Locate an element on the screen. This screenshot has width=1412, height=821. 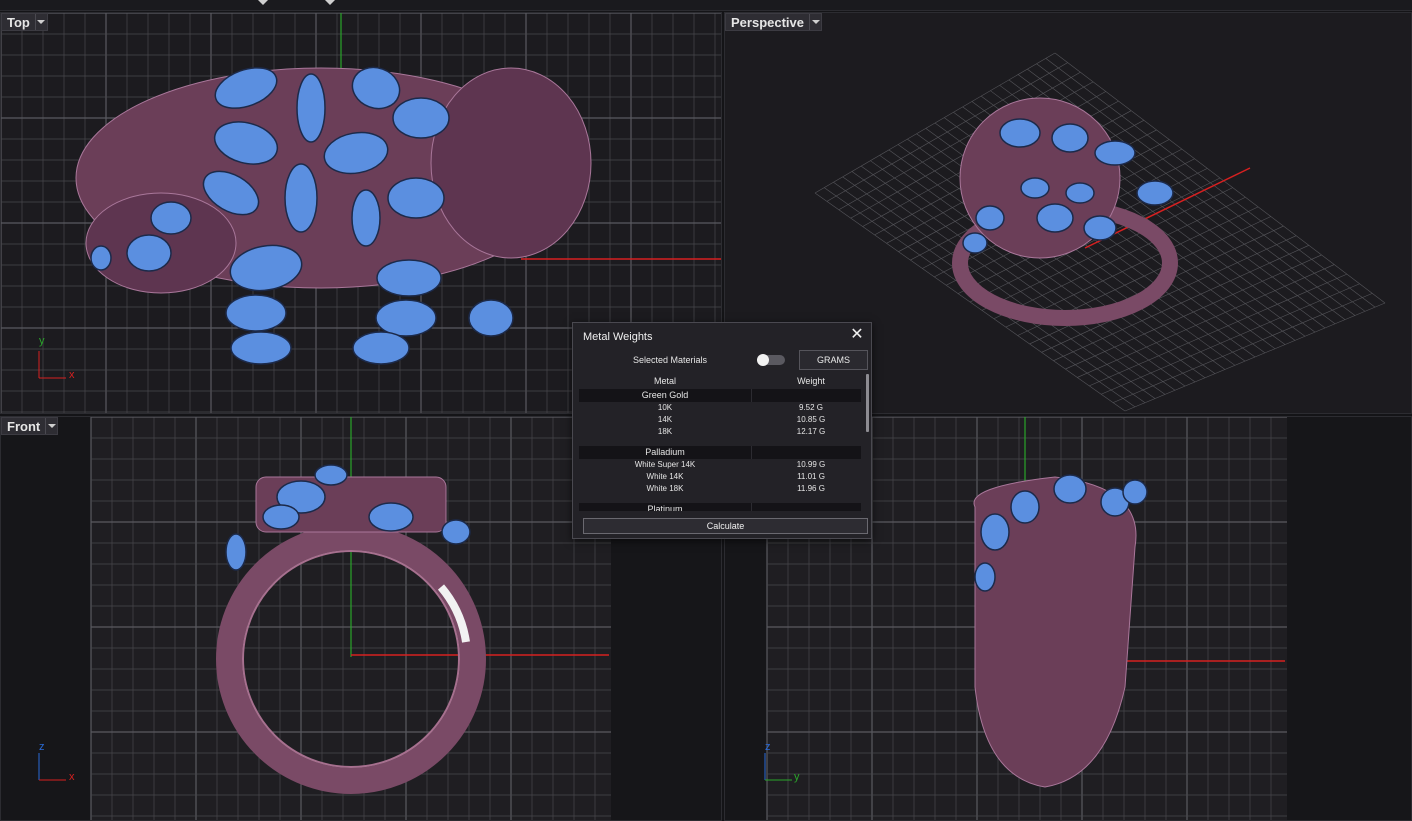
table-row: White Super 14K 10.99 G is located at coordinates (720, 465).